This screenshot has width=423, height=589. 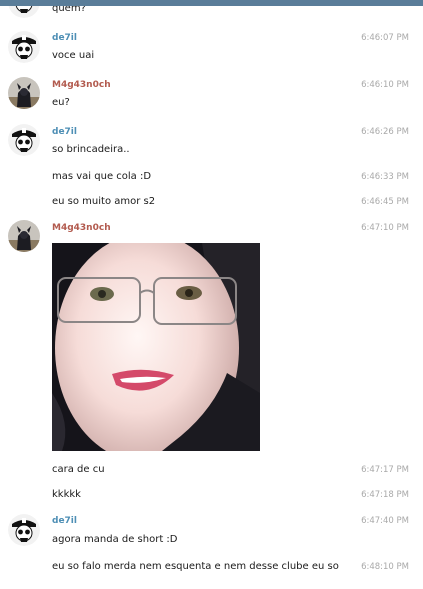 I want to click on message-time: 6:47:10 PM, so click(x=385, y=228).